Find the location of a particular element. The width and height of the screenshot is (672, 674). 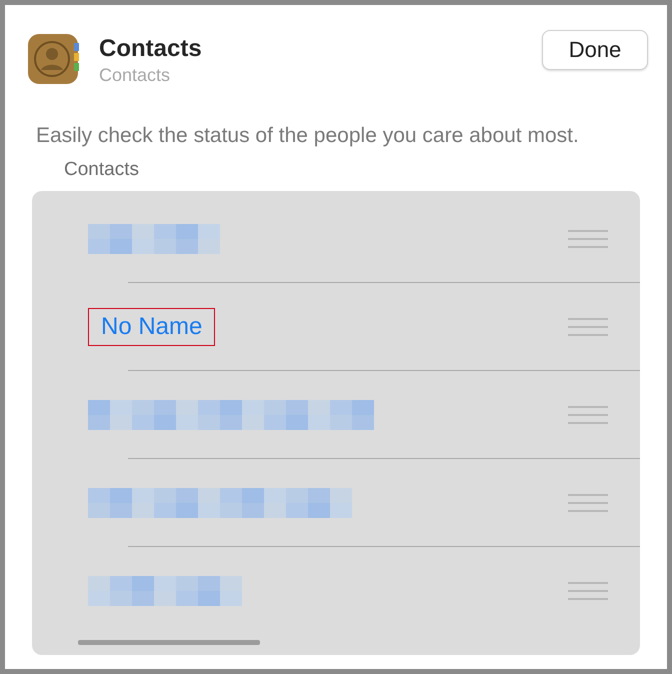

widget-subtitle: Contacts is located at coordinates (135, 75).